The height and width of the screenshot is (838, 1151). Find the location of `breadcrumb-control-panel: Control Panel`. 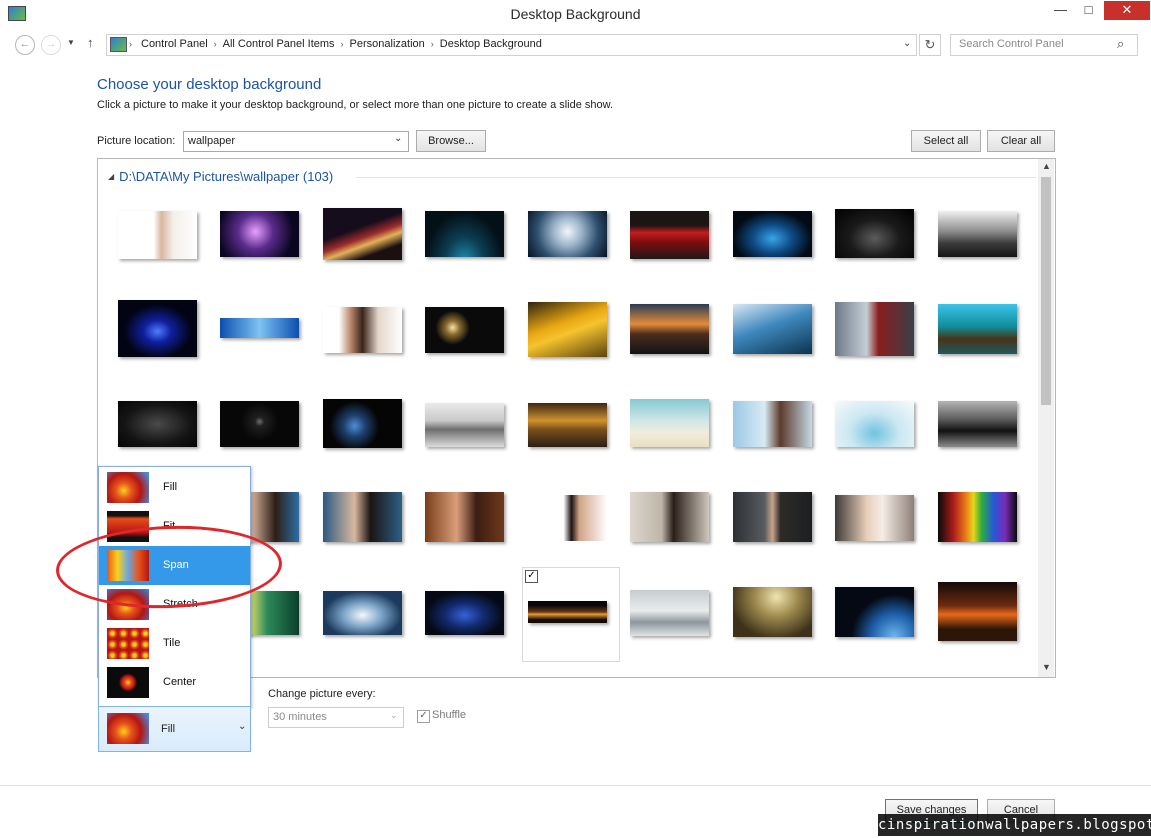

breadcrumb-control-panel: Control Panel is located at coordinates (174, 44).